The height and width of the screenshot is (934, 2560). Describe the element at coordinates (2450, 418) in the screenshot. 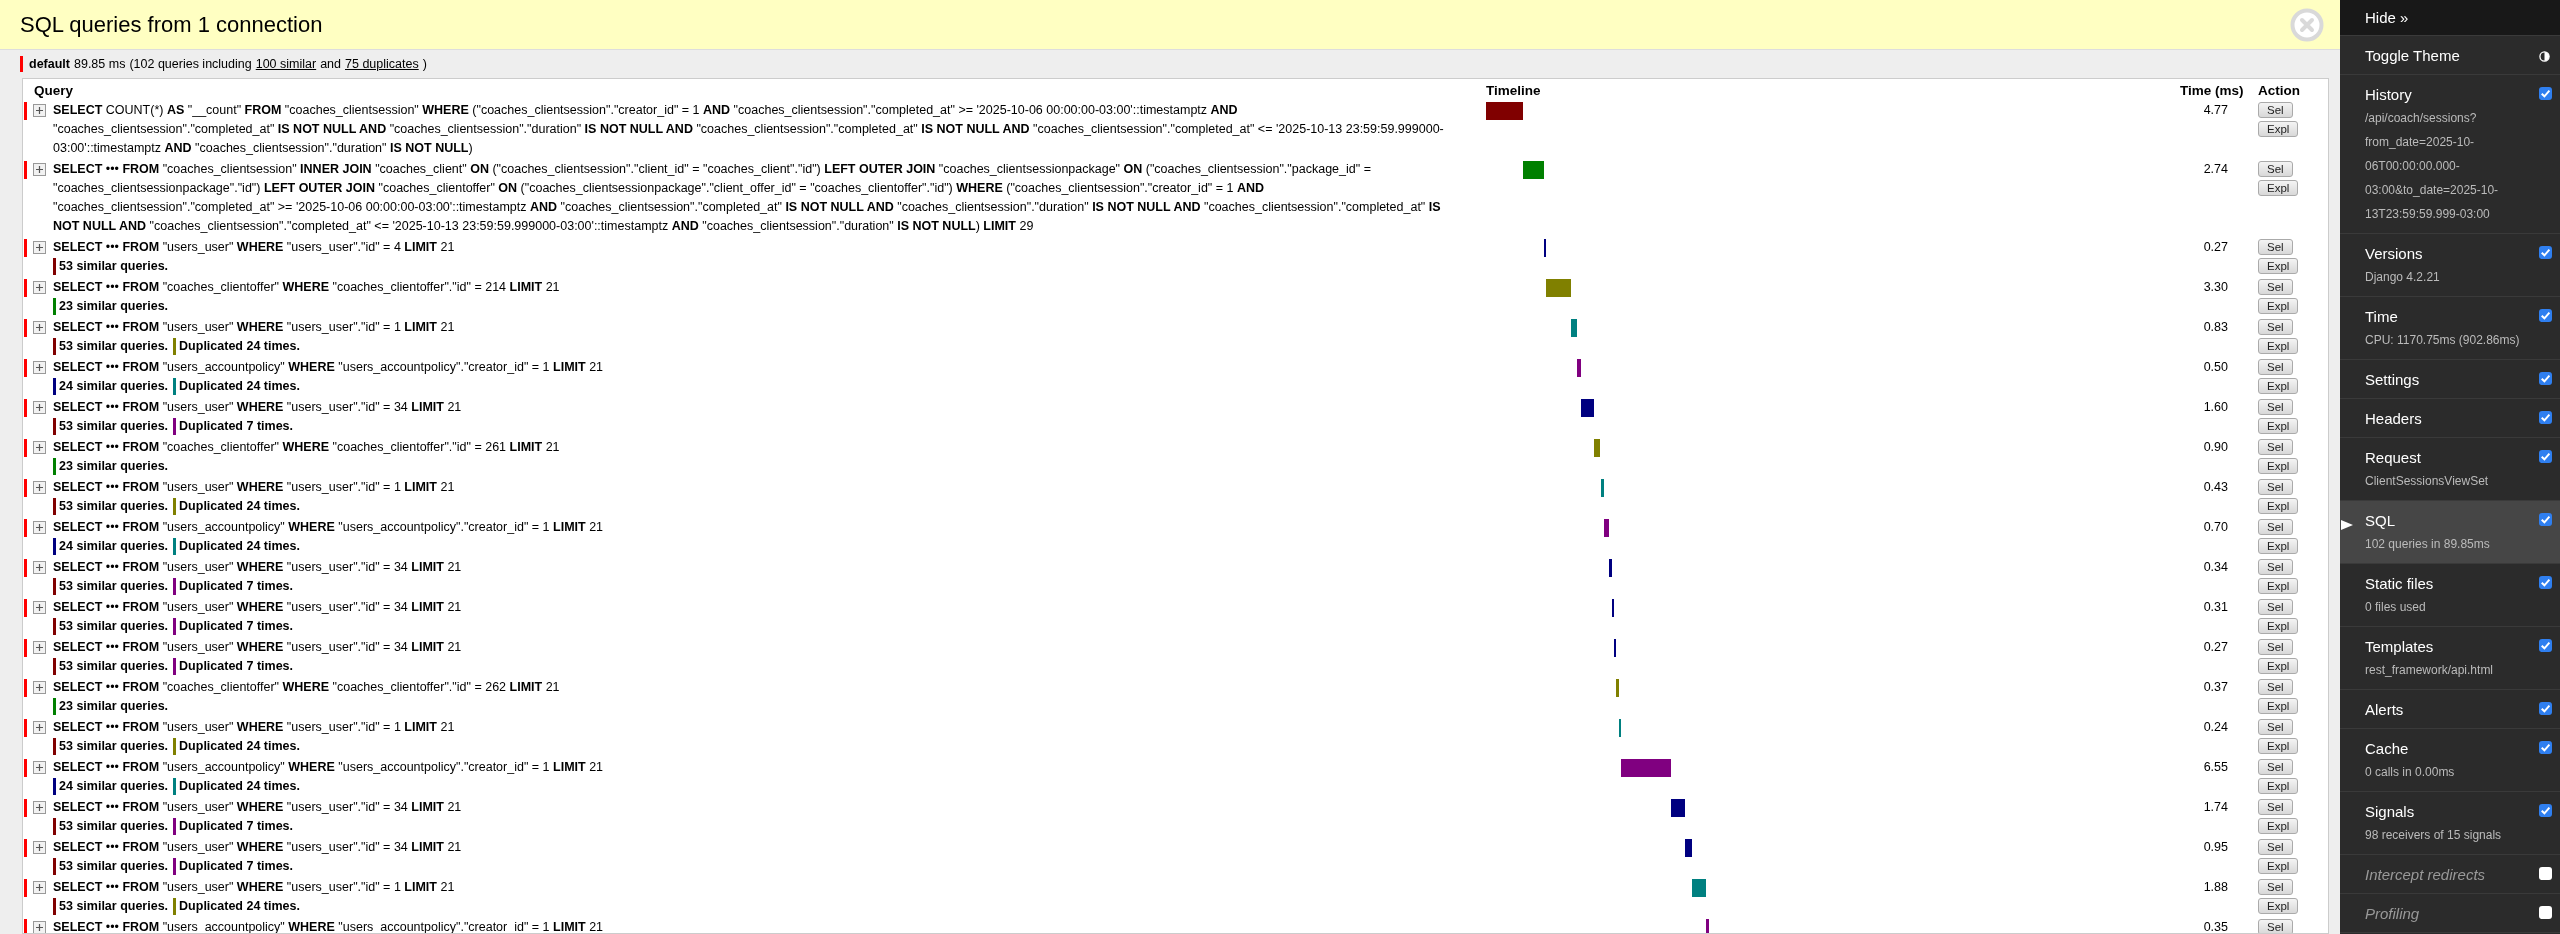

I see `panel-item: Headers` at that location.